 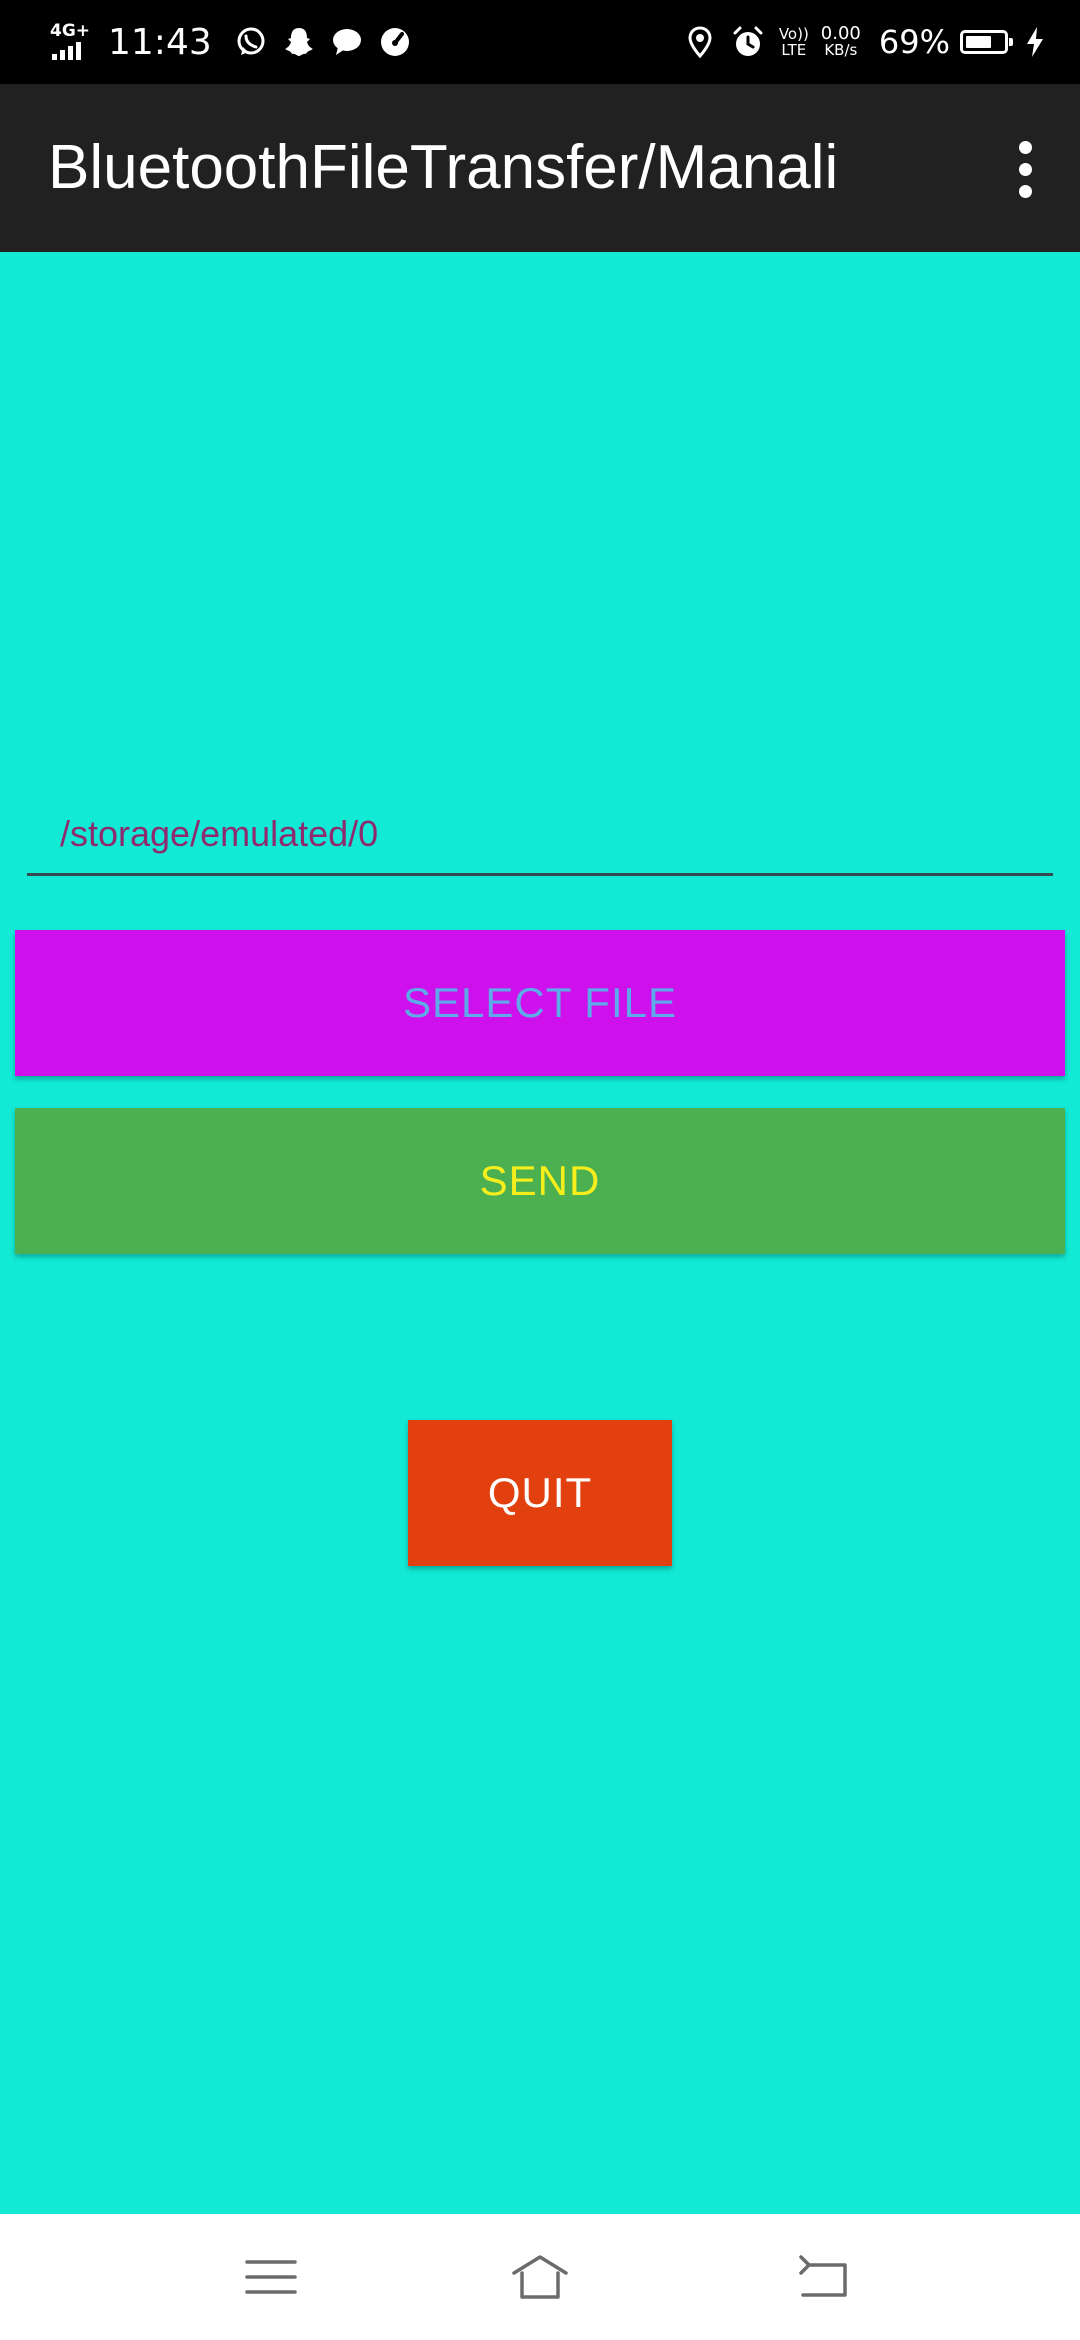 I want to click on select-file-button: SELECT FILE, so click(x=540, y=1003).